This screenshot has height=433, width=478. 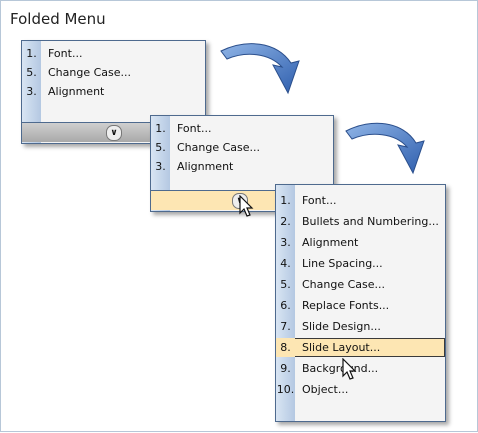 I want to click on item-number: 6., so click(x=285, y=305).